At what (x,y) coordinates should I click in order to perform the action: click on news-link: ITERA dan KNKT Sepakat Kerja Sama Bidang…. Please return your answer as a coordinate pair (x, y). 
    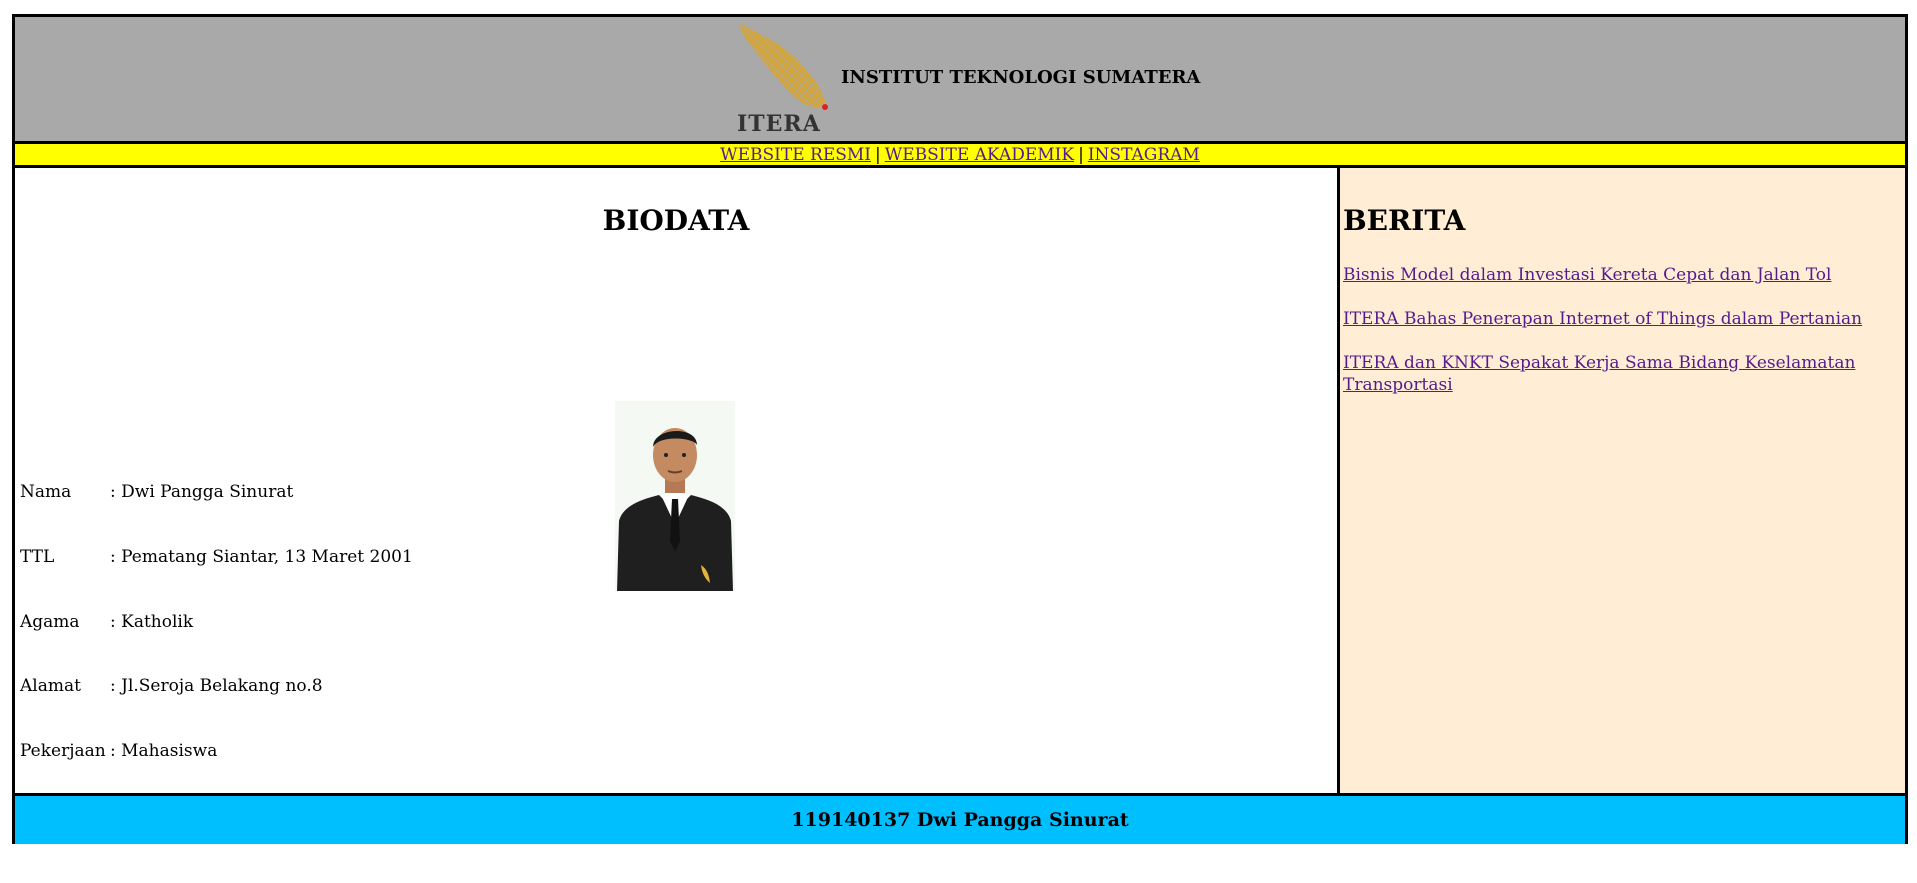
    Looking at the image, I should click on (1599, 374).